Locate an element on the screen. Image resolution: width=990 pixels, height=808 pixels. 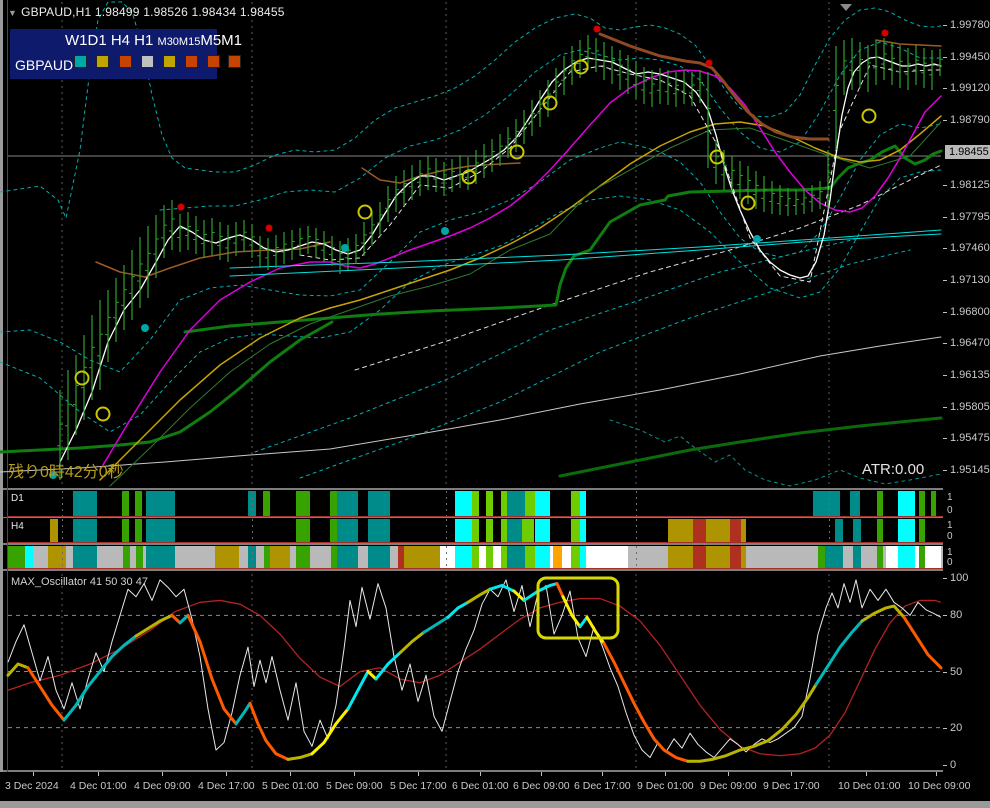
oscillator-axis-label: 100 is located at coordinates (959, 578).